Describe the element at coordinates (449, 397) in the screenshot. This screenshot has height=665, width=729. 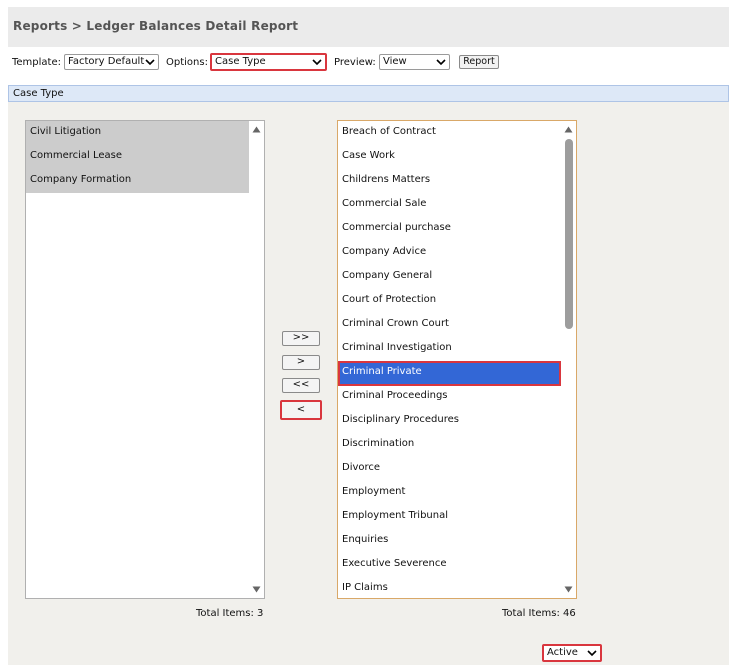
I see `list-item: Criminal Proceedings` at that location.